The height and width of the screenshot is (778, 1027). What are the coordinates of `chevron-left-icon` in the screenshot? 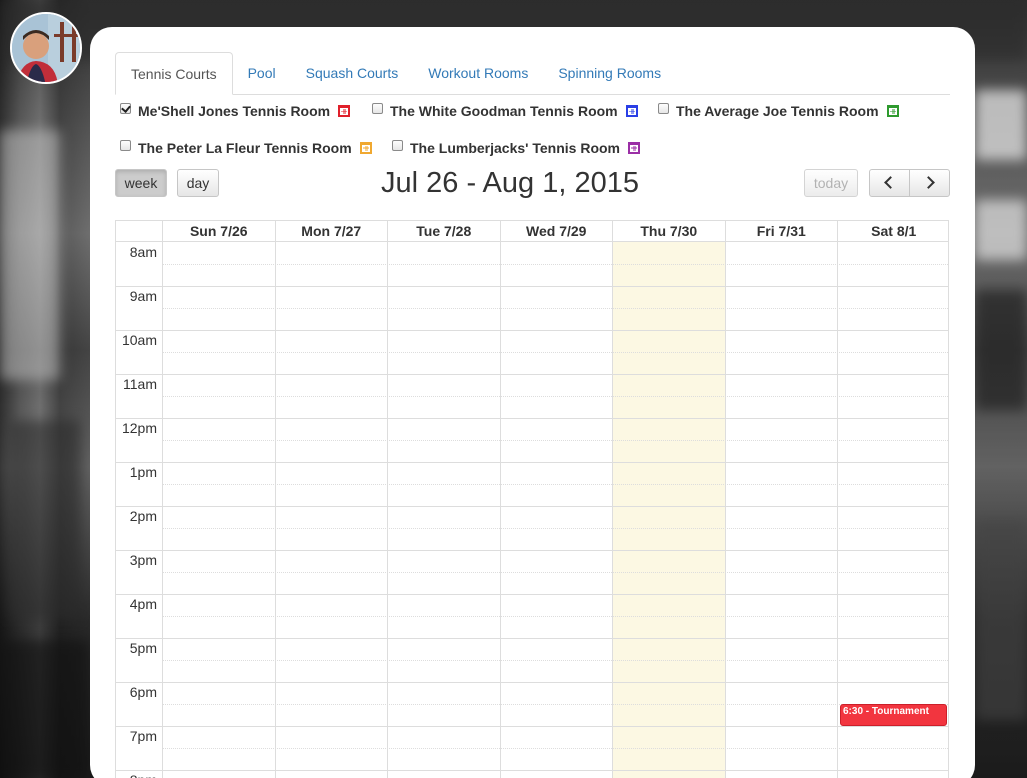 It's located at (890, 182).